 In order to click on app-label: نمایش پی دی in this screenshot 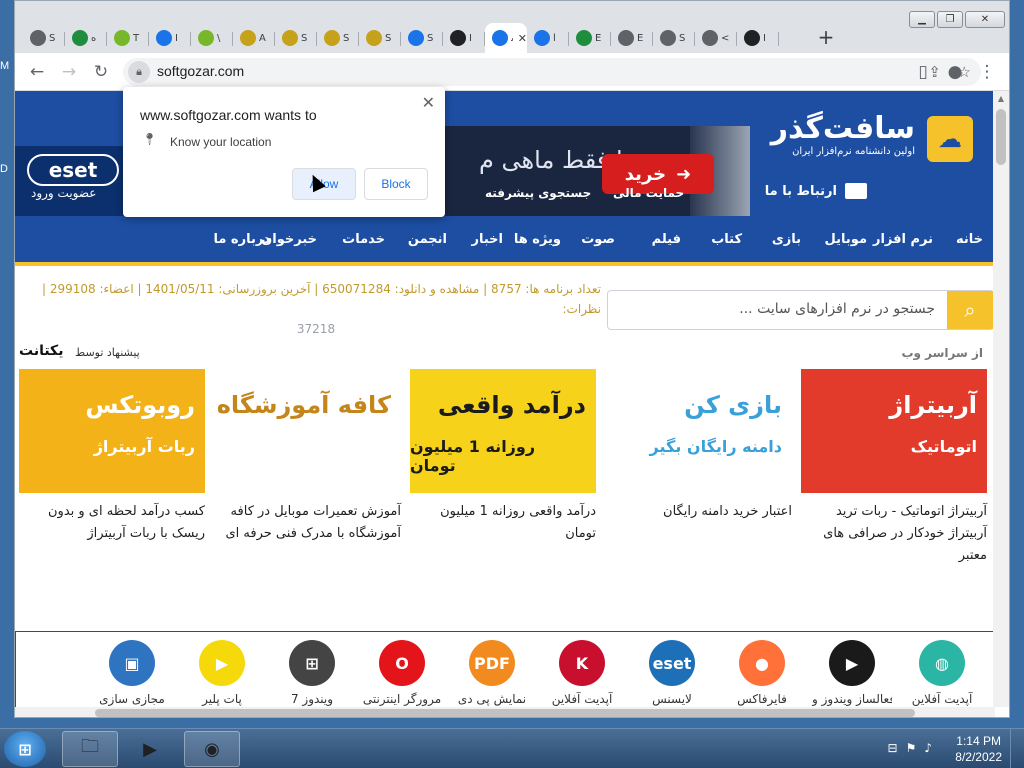, I will do `click(492, 699)`.